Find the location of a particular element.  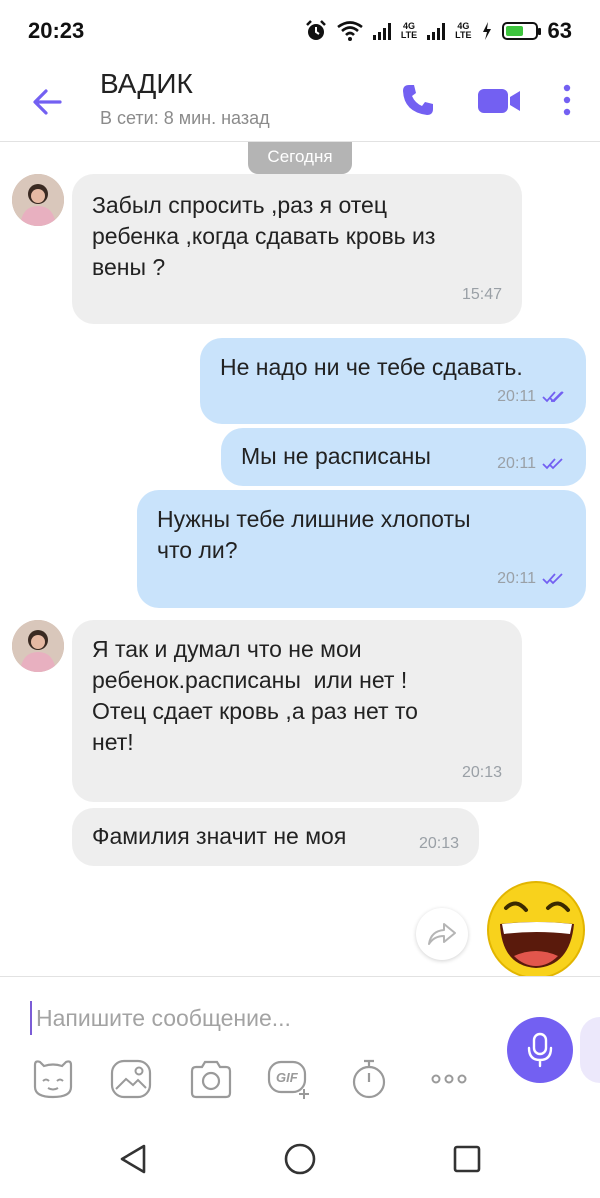

status-icons: 4G LTE 4G LTE 63 is located at coordinates (438, 31).